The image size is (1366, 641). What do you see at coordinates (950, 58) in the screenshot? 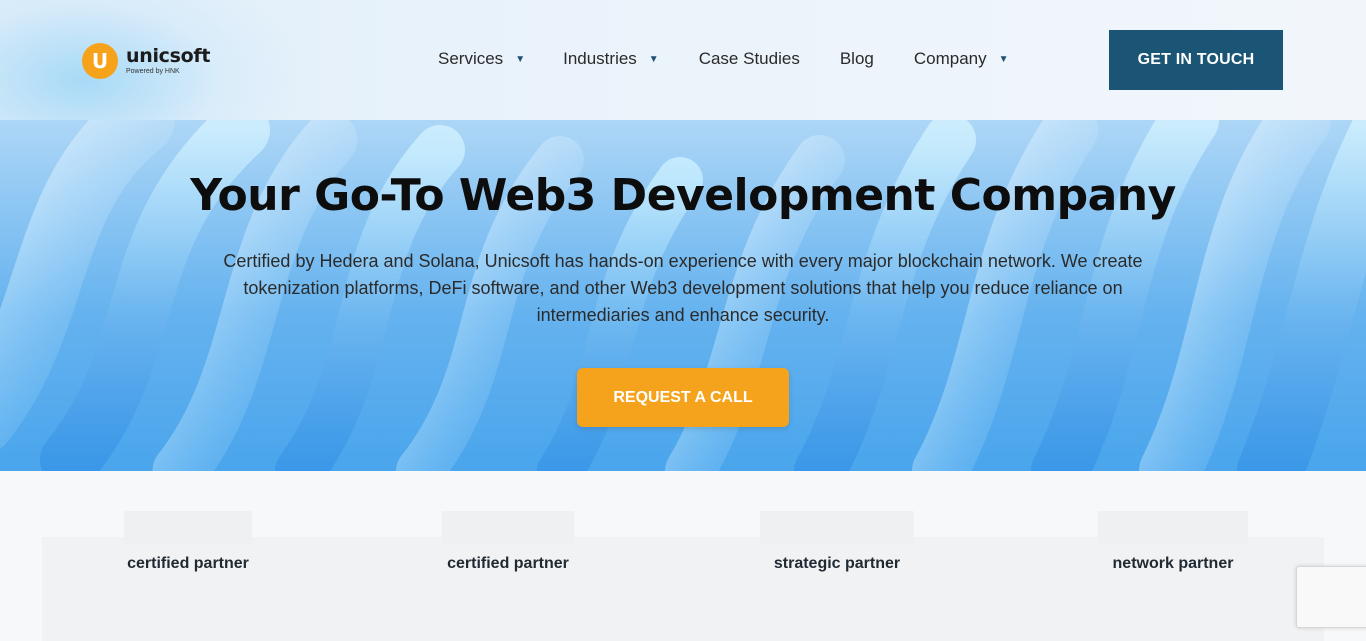
I see `nav-company-label: Company` at bounding box center [950, 58].